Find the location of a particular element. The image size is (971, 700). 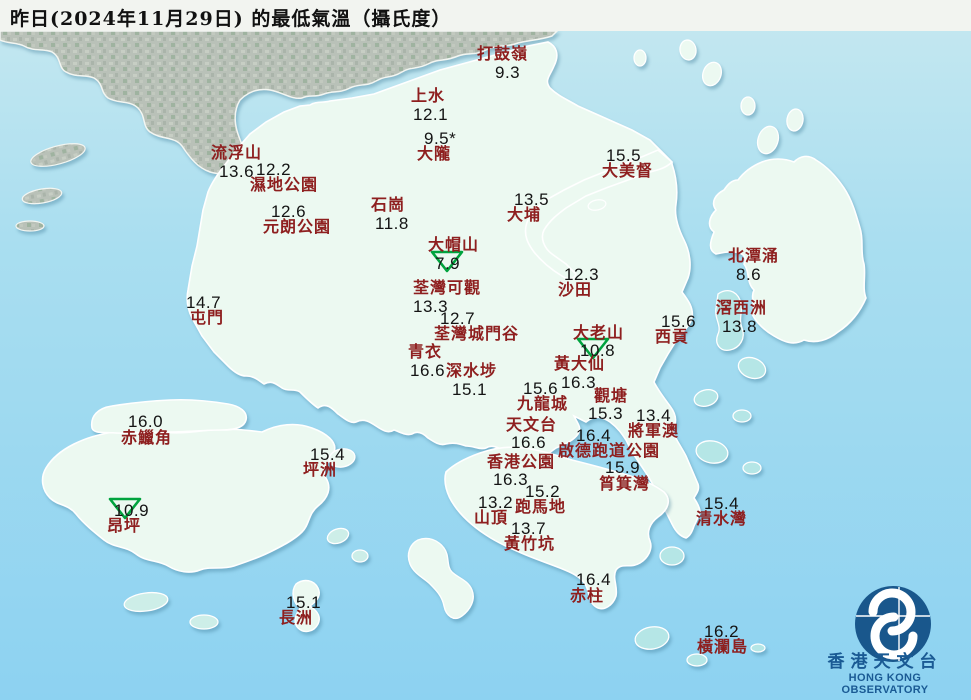

station-value-label: 12.2 is located at coordinates (274, 169).